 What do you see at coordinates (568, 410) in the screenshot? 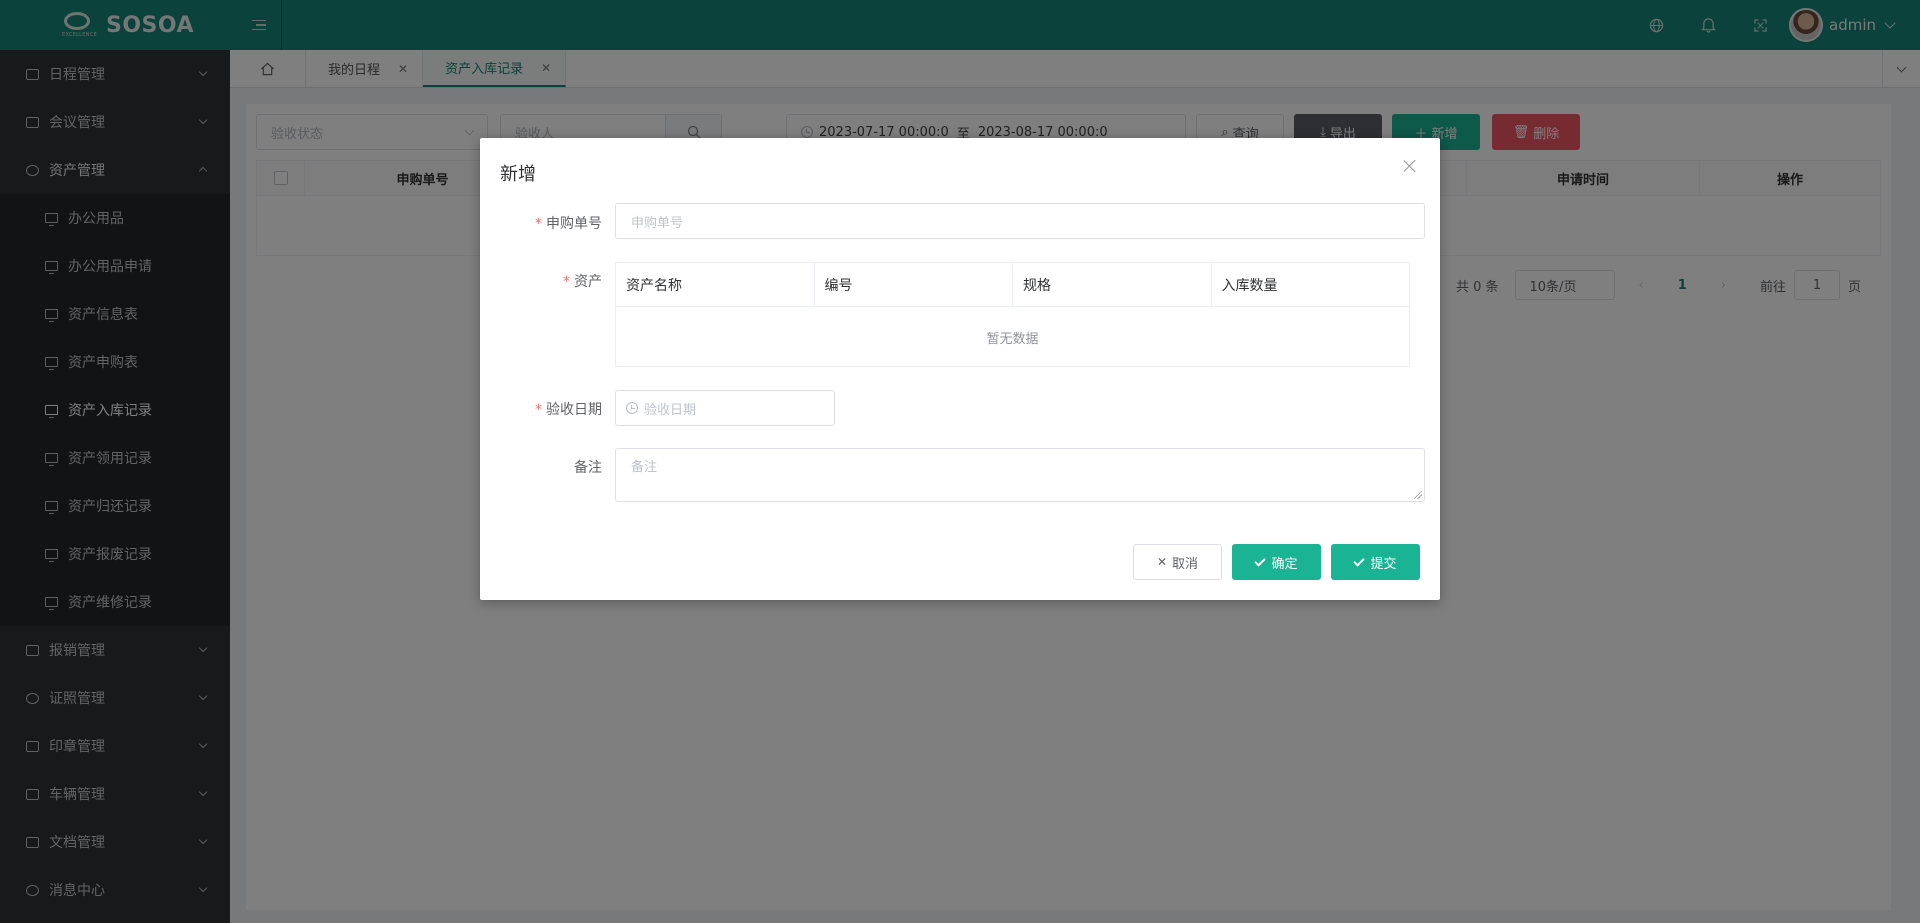
I see `accept-date-label: * 验收日期` at bounding box center [568, 410].